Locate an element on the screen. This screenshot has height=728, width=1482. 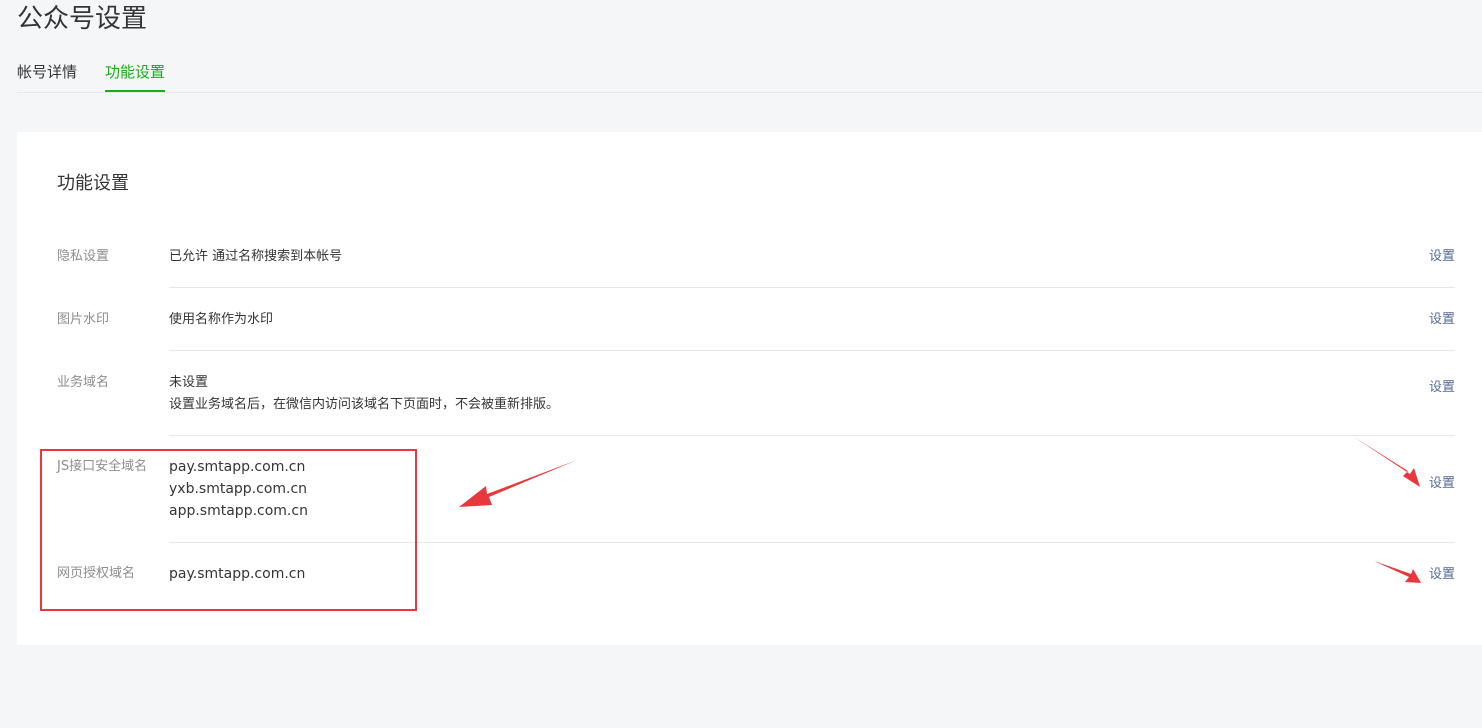
business-domain-label: 业务域名 is located at coordinates (83, 382).